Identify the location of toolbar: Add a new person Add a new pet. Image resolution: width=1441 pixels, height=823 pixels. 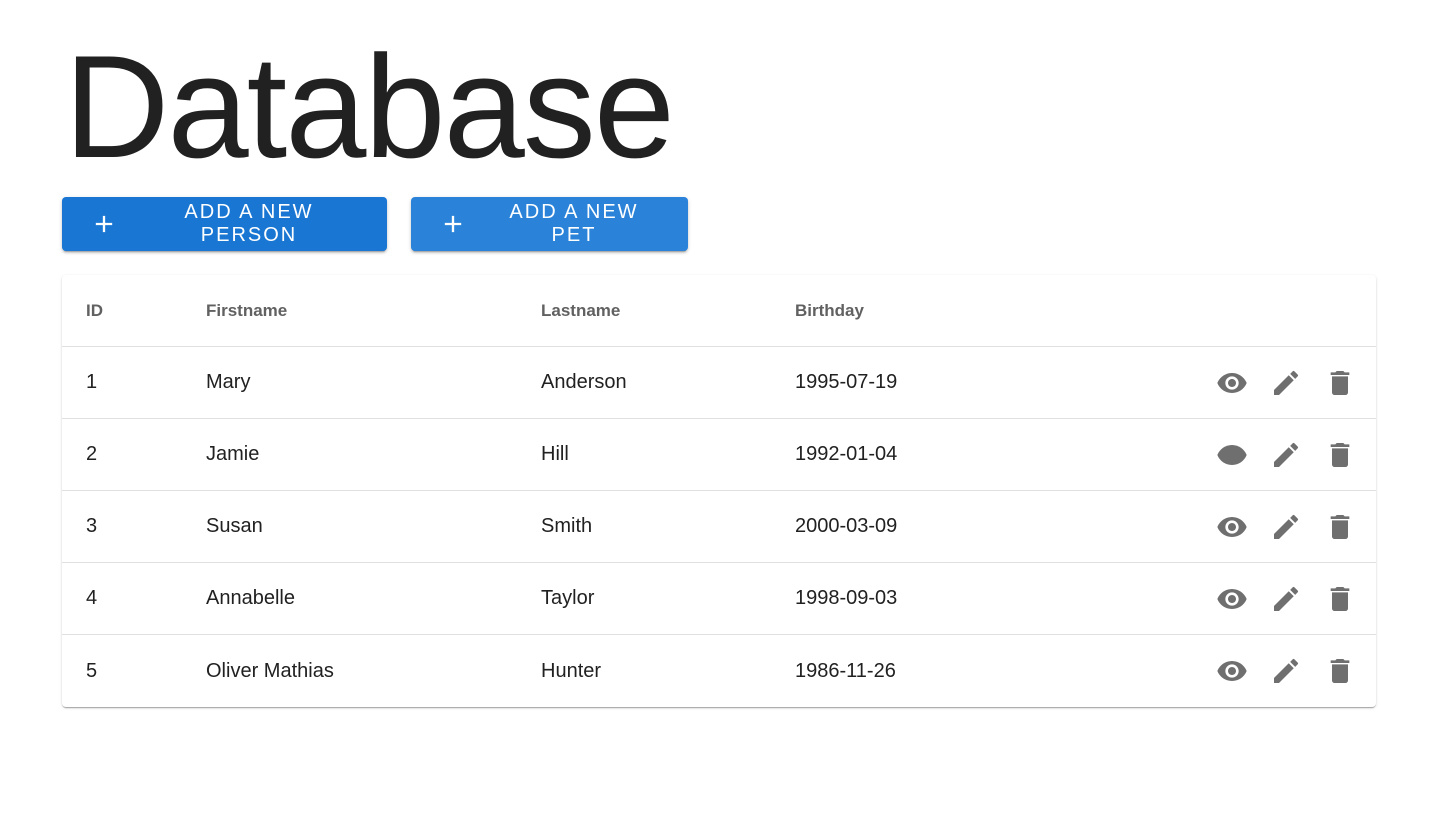
(375, 224).